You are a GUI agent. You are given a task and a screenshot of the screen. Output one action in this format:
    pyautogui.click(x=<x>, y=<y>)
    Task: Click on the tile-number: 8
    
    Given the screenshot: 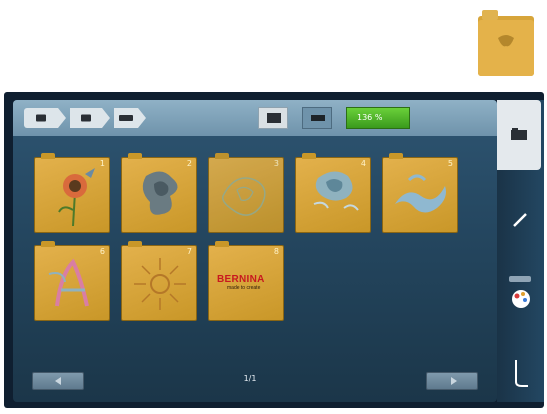 What is the action you would take?
    pyautogui.click(x=276, y=251)
    